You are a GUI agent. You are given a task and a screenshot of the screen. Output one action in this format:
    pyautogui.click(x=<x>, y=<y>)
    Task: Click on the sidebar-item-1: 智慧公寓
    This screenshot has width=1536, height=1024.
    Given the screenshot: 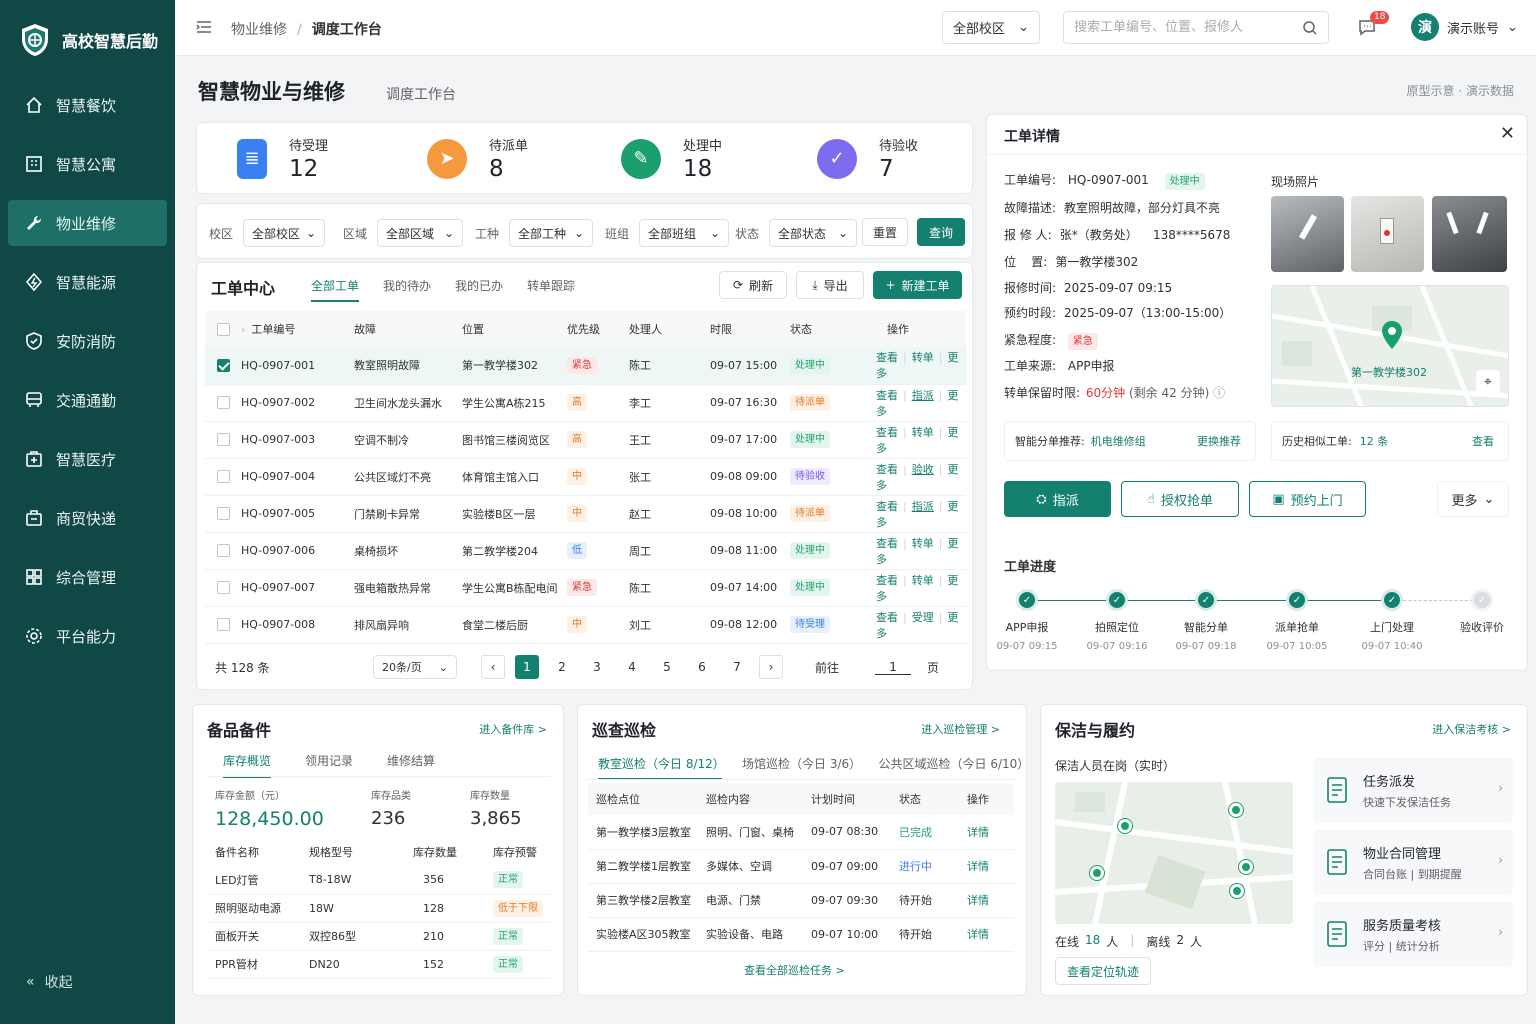 What is the action you would take?
    pyautogui.click(x=87, y=164)
    